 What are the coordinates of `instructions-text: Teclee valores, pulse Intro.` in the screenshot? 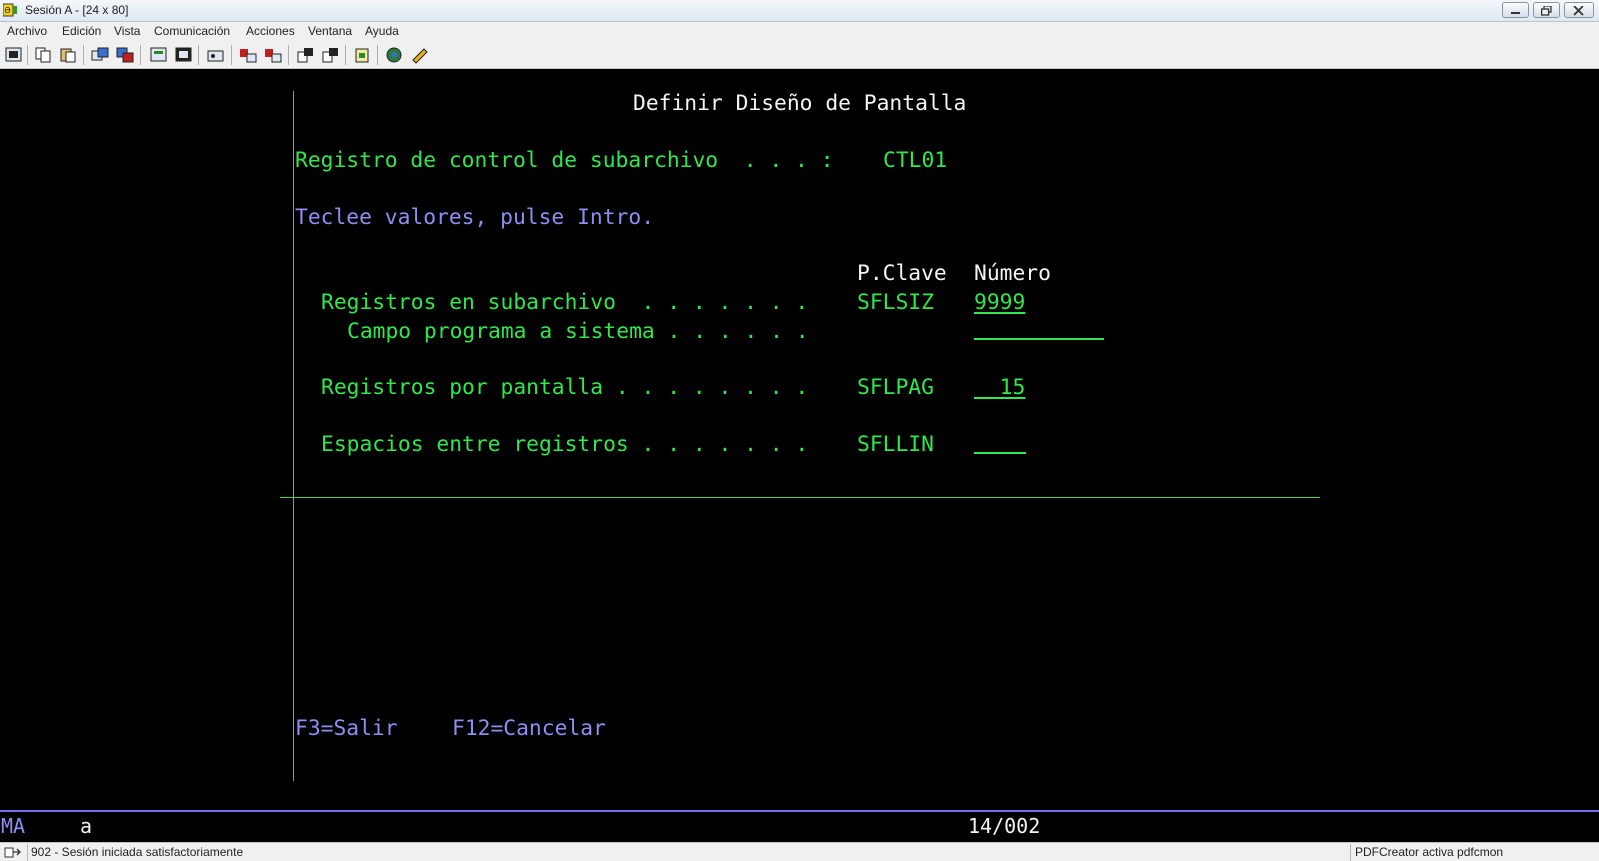 It's located at (475, 217).